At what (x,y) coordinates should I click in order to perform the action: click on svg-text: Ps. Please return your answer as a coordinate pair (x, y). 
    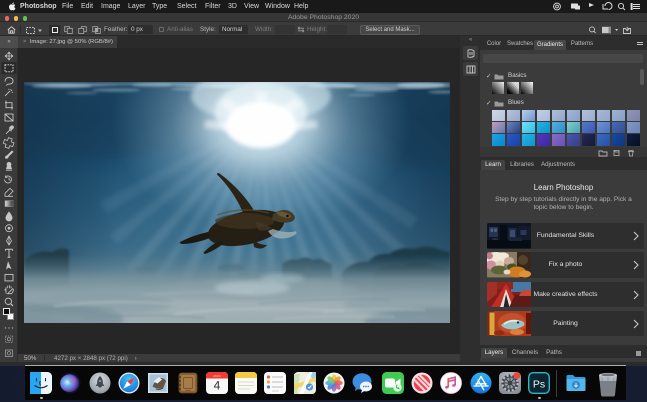
    Looking at the image, I should click on (539, 384).